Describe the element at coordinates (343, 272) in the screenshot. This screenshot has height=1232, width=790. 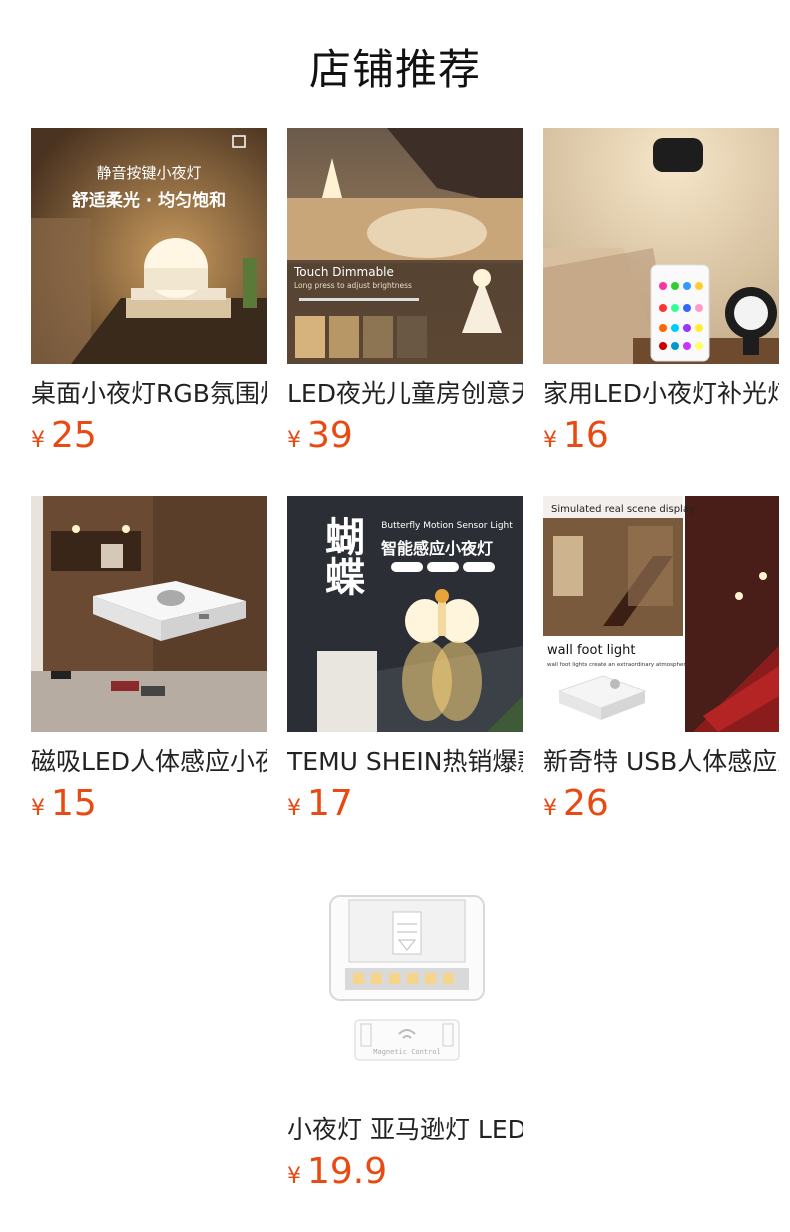
I see `image-caption: Touch Dimmable` at that location.